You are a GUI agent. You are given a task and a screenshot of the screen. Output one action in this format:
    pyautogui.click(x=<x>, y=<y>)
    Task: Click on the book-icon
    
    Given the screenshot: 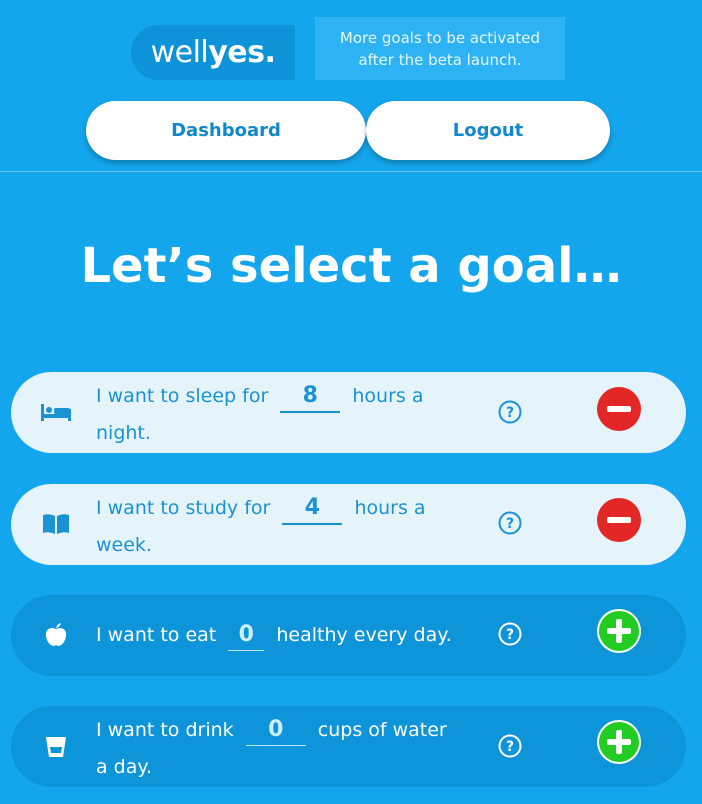 What is the action you would take?
    pyautogui.click(x=56, y=524)
    